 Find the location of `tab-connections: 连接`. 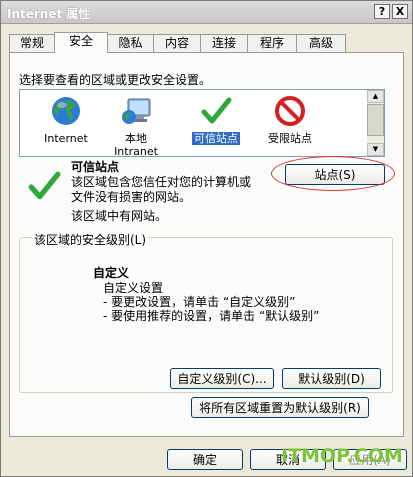

tab-connections: 连接 is located at coordinates (224, 43).